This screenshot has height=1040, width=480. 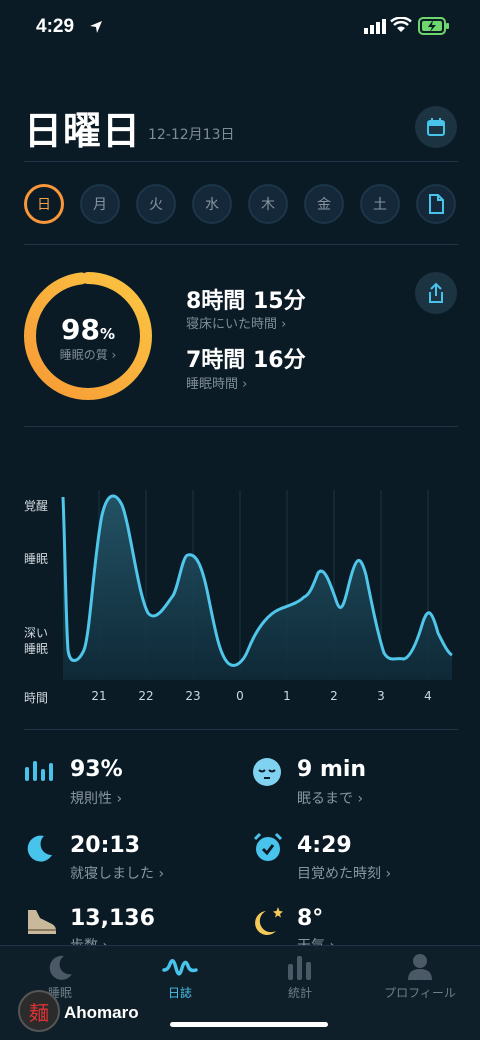 I want to click on latency-label: 眠るまで ›, so click(x=330, y=798).